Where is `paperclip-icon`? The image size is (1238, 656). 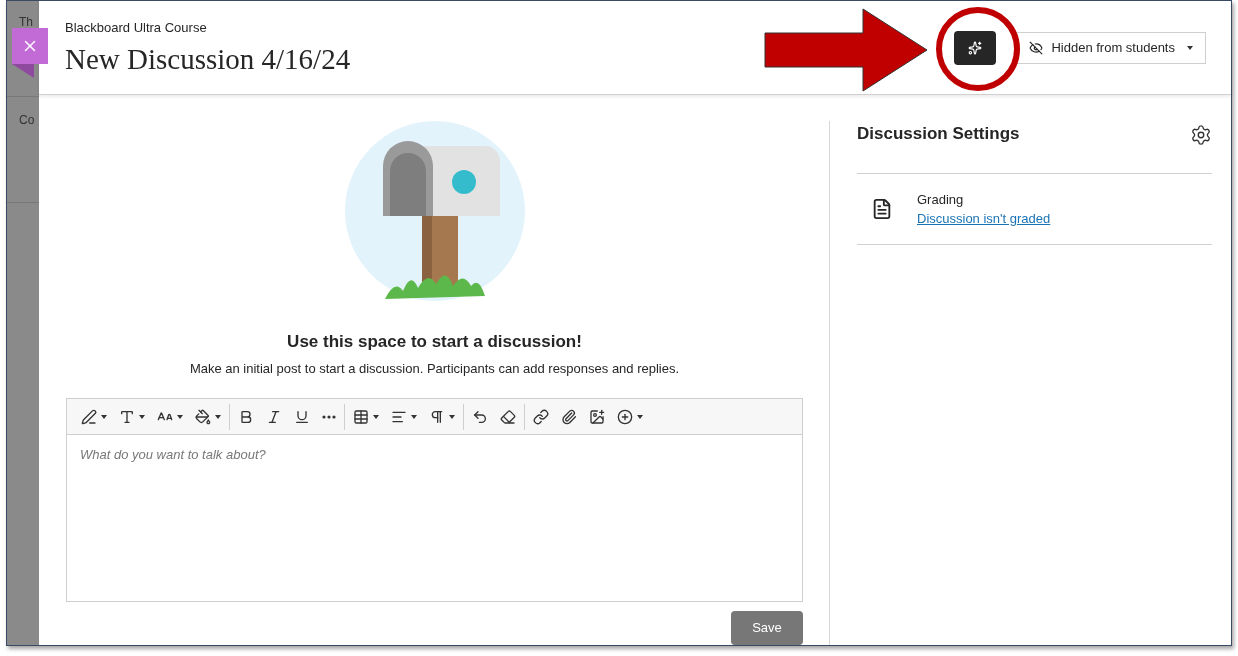
paperclip-icon is located at coordinates (569, 416).